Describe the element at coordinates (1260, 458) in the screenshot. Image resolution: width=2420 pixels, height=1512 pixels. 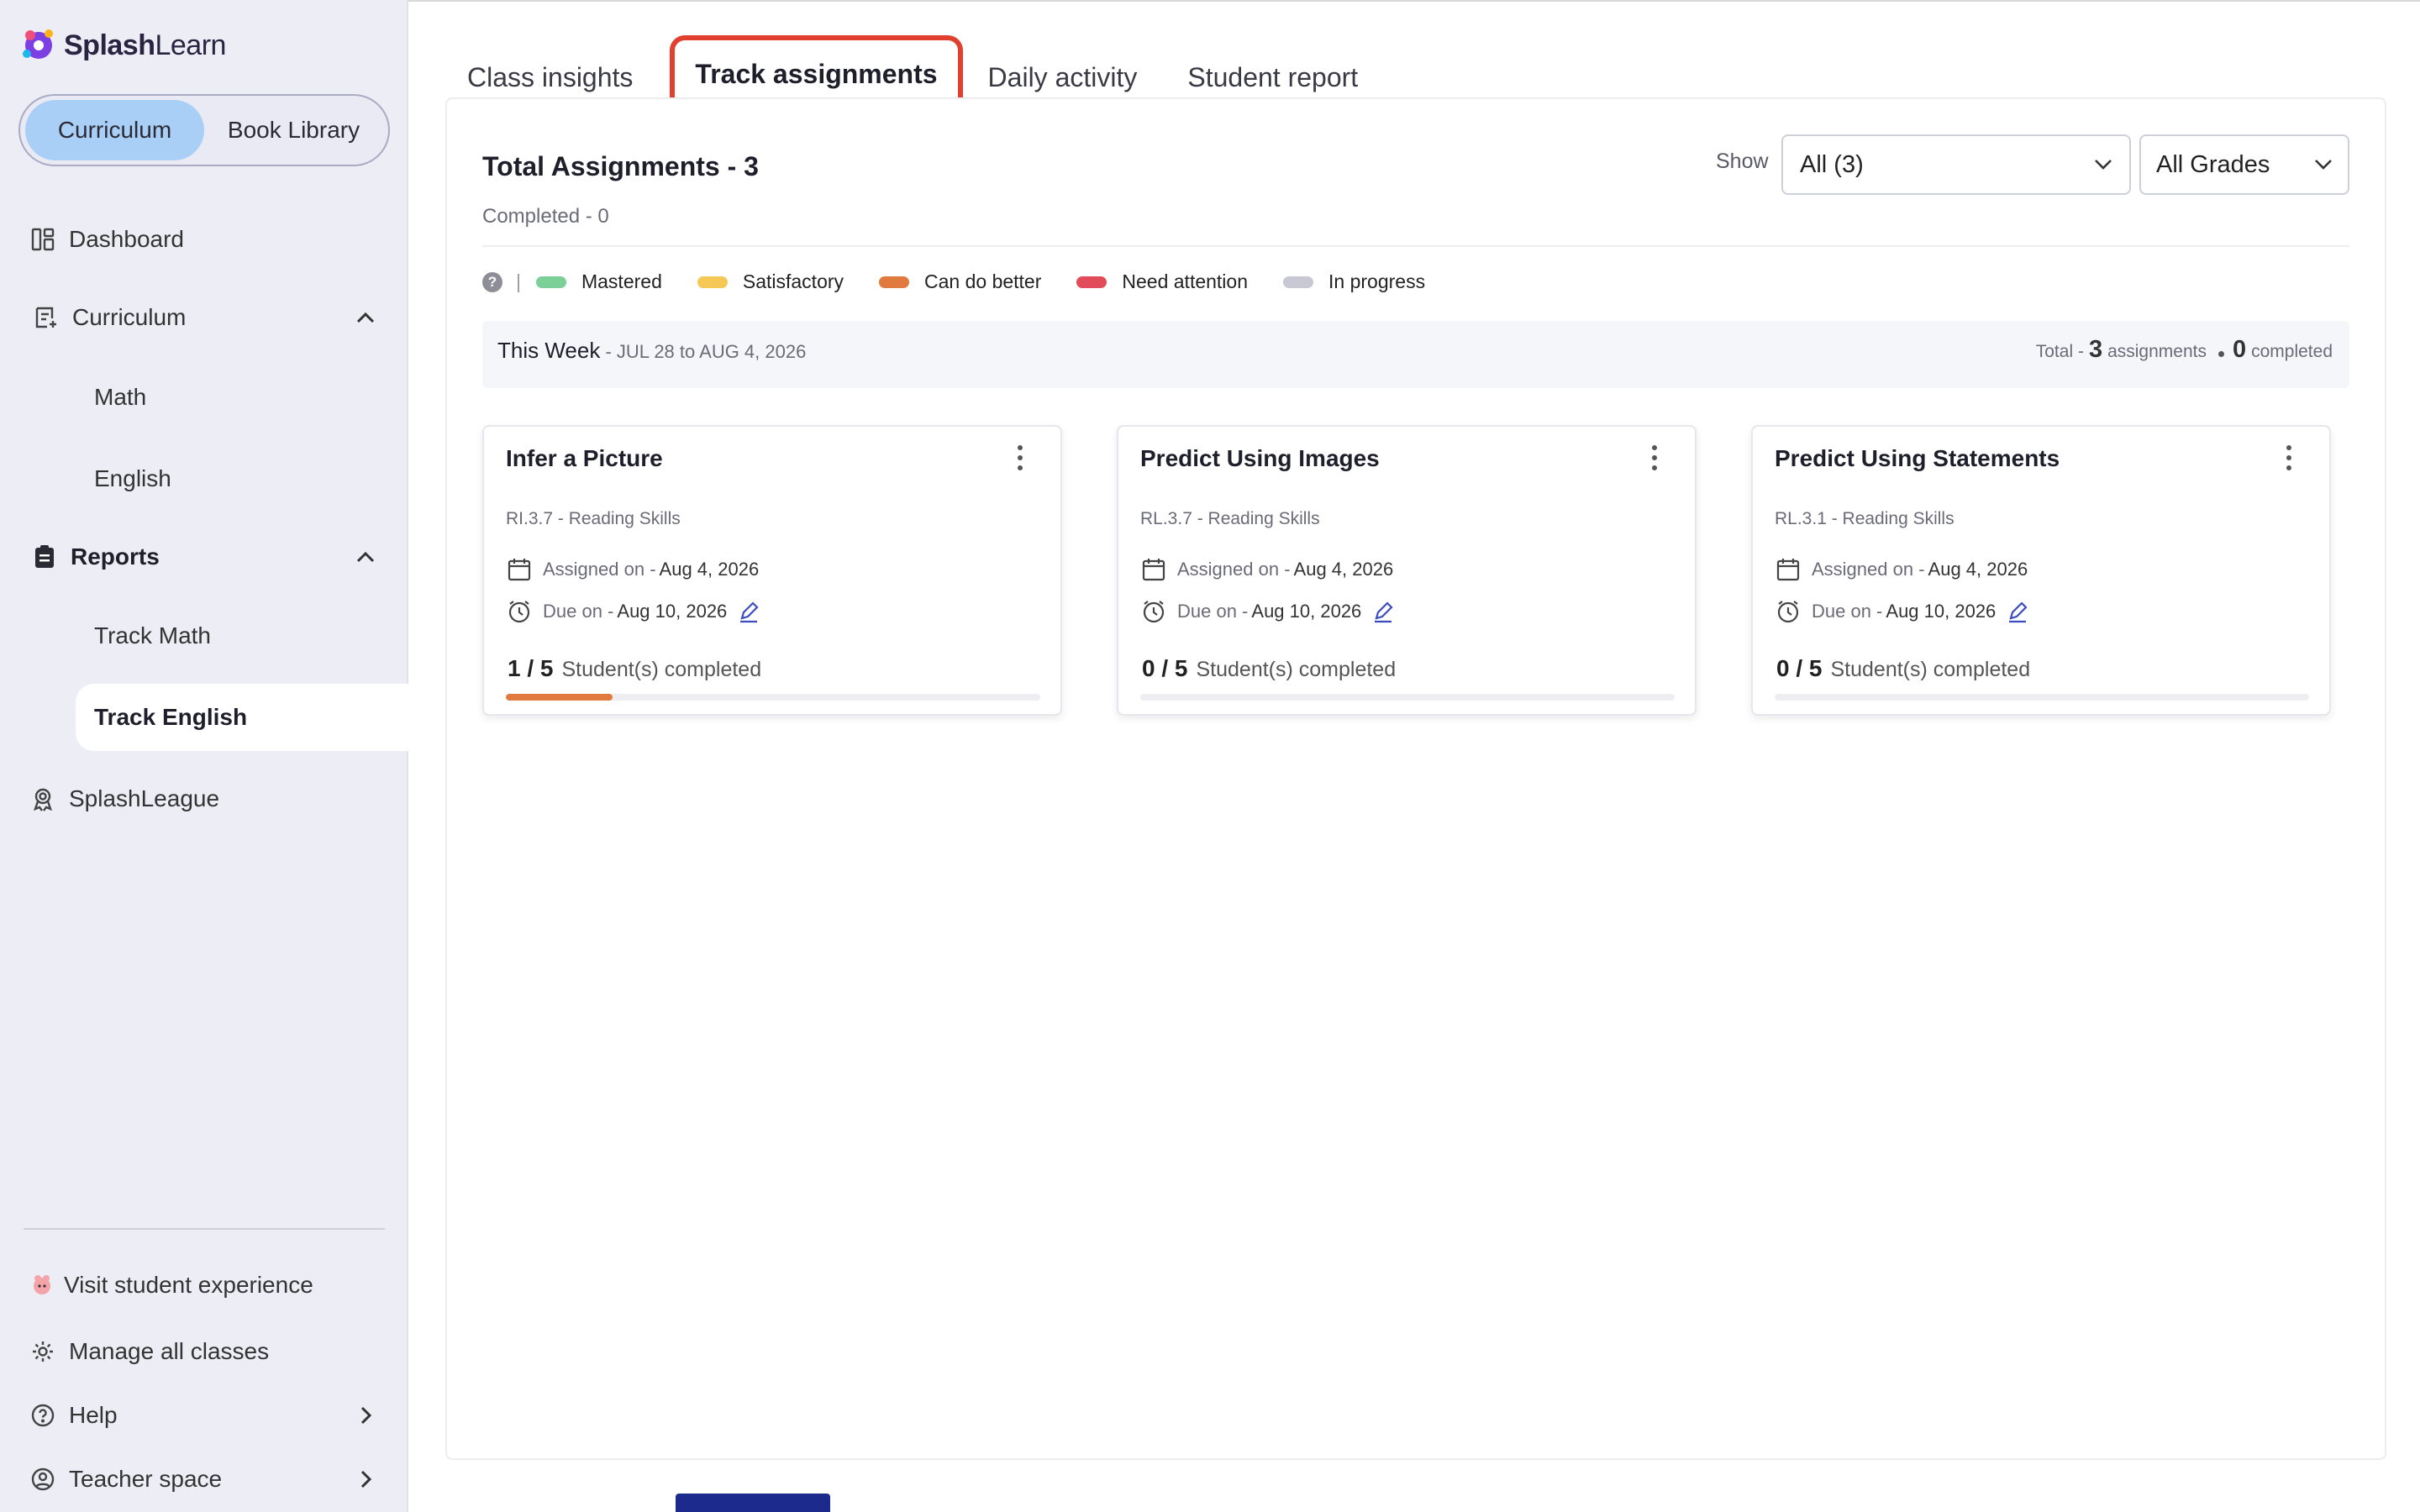
I see `assignment-title: Predict Using Images` at that location.